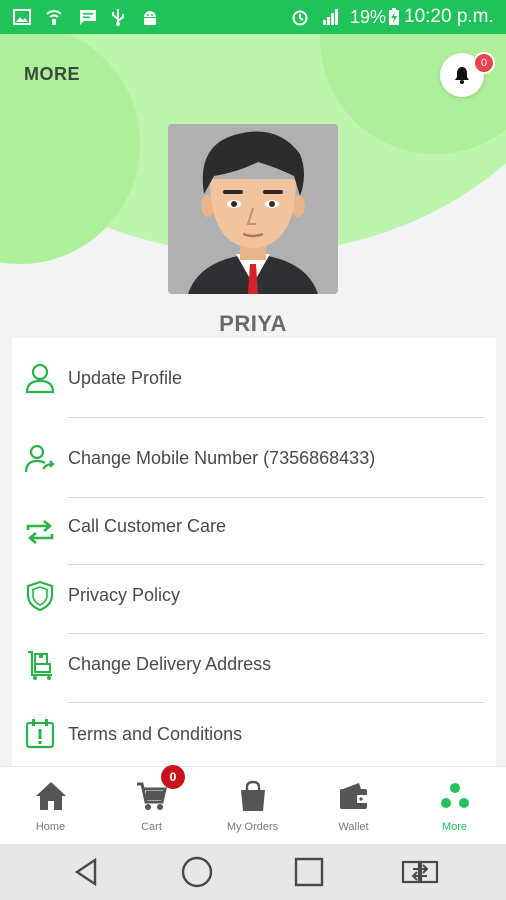 The width and height of the screenshot is (506, 900). Describe the element at coordinates (40, 458) in the screenshot. I see `user-share-icon` at that location.